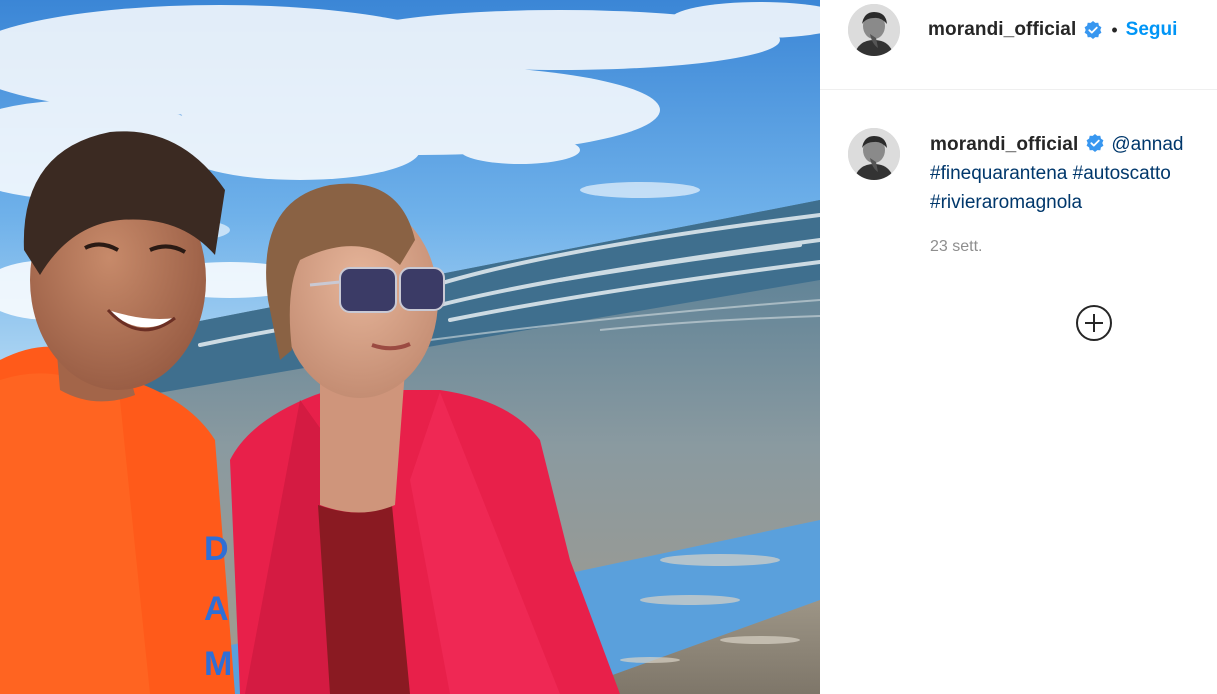 Image resolution: width=1217 pixels, height=694 pixels. What do you see at coordinates (1050, 173) in the screenshot?
I see `hashtag-links: #finequarantena #autoscatto` at bounding box center [1050, 173].